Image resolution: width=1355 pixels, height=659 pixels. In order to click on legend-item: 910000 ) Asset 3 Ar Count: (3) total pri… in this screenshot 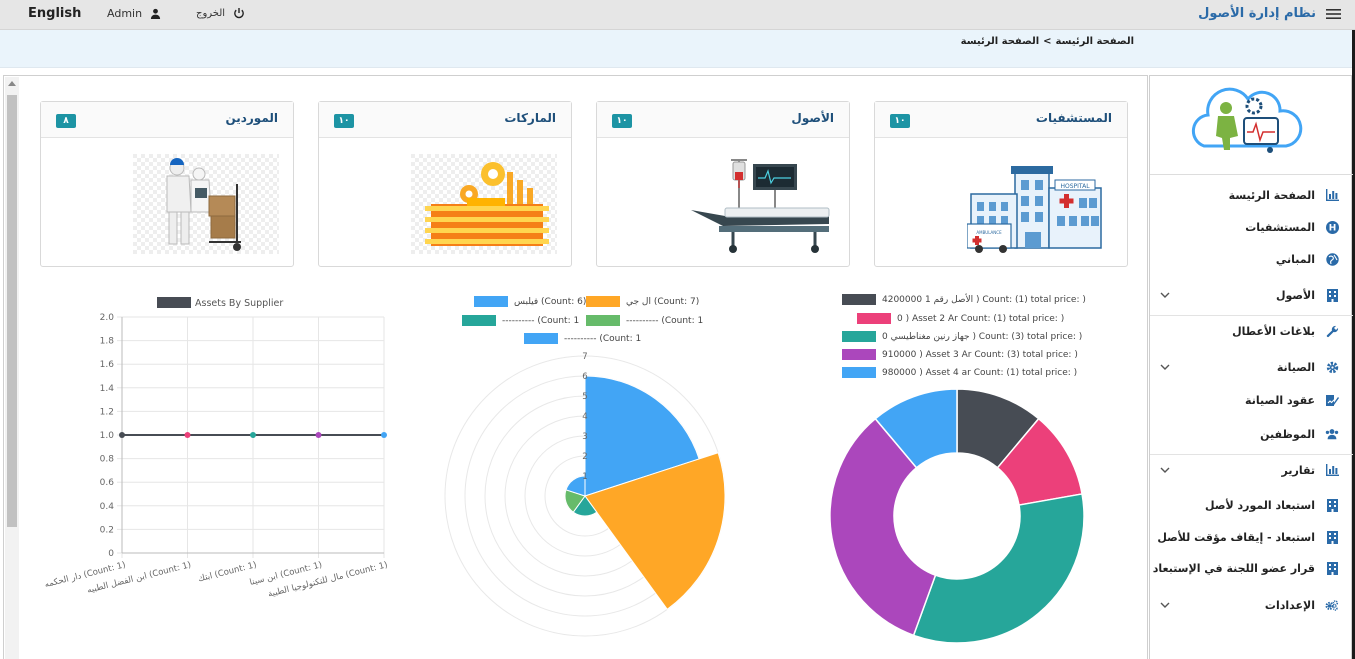, I will do `click(960, 354)`.